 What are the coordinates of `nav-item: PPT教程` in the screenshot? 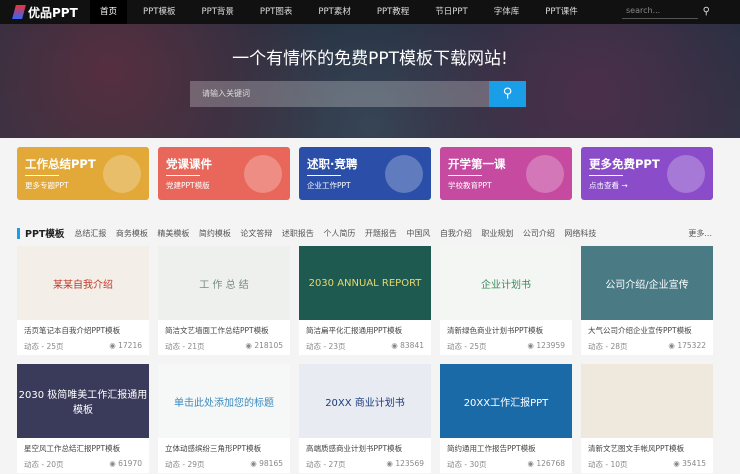 It's located at (393, 12).